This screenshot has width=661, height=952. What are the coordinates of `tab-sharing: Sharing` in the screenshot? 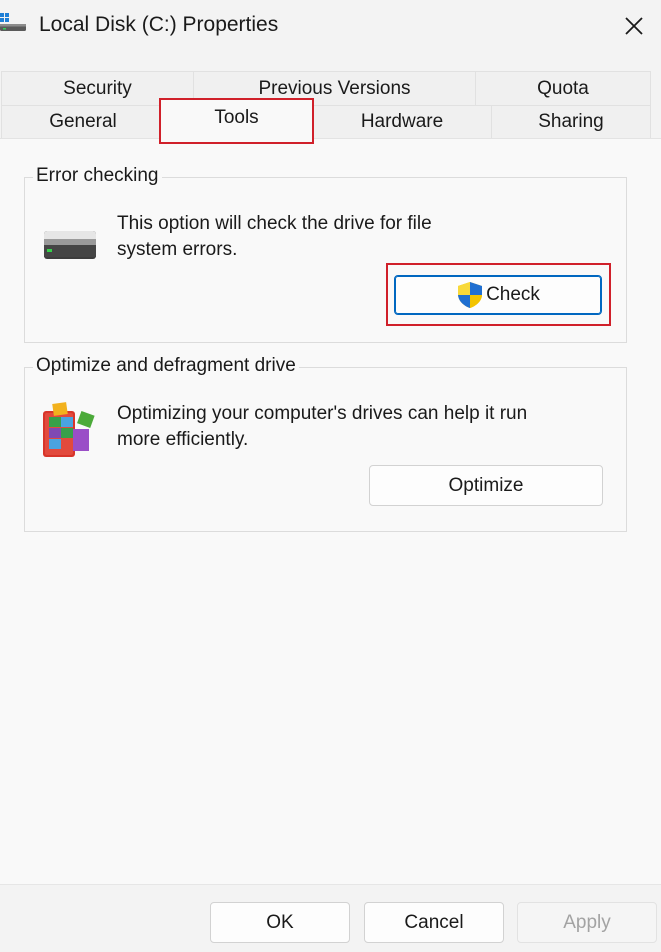 It's located at (571, 122).